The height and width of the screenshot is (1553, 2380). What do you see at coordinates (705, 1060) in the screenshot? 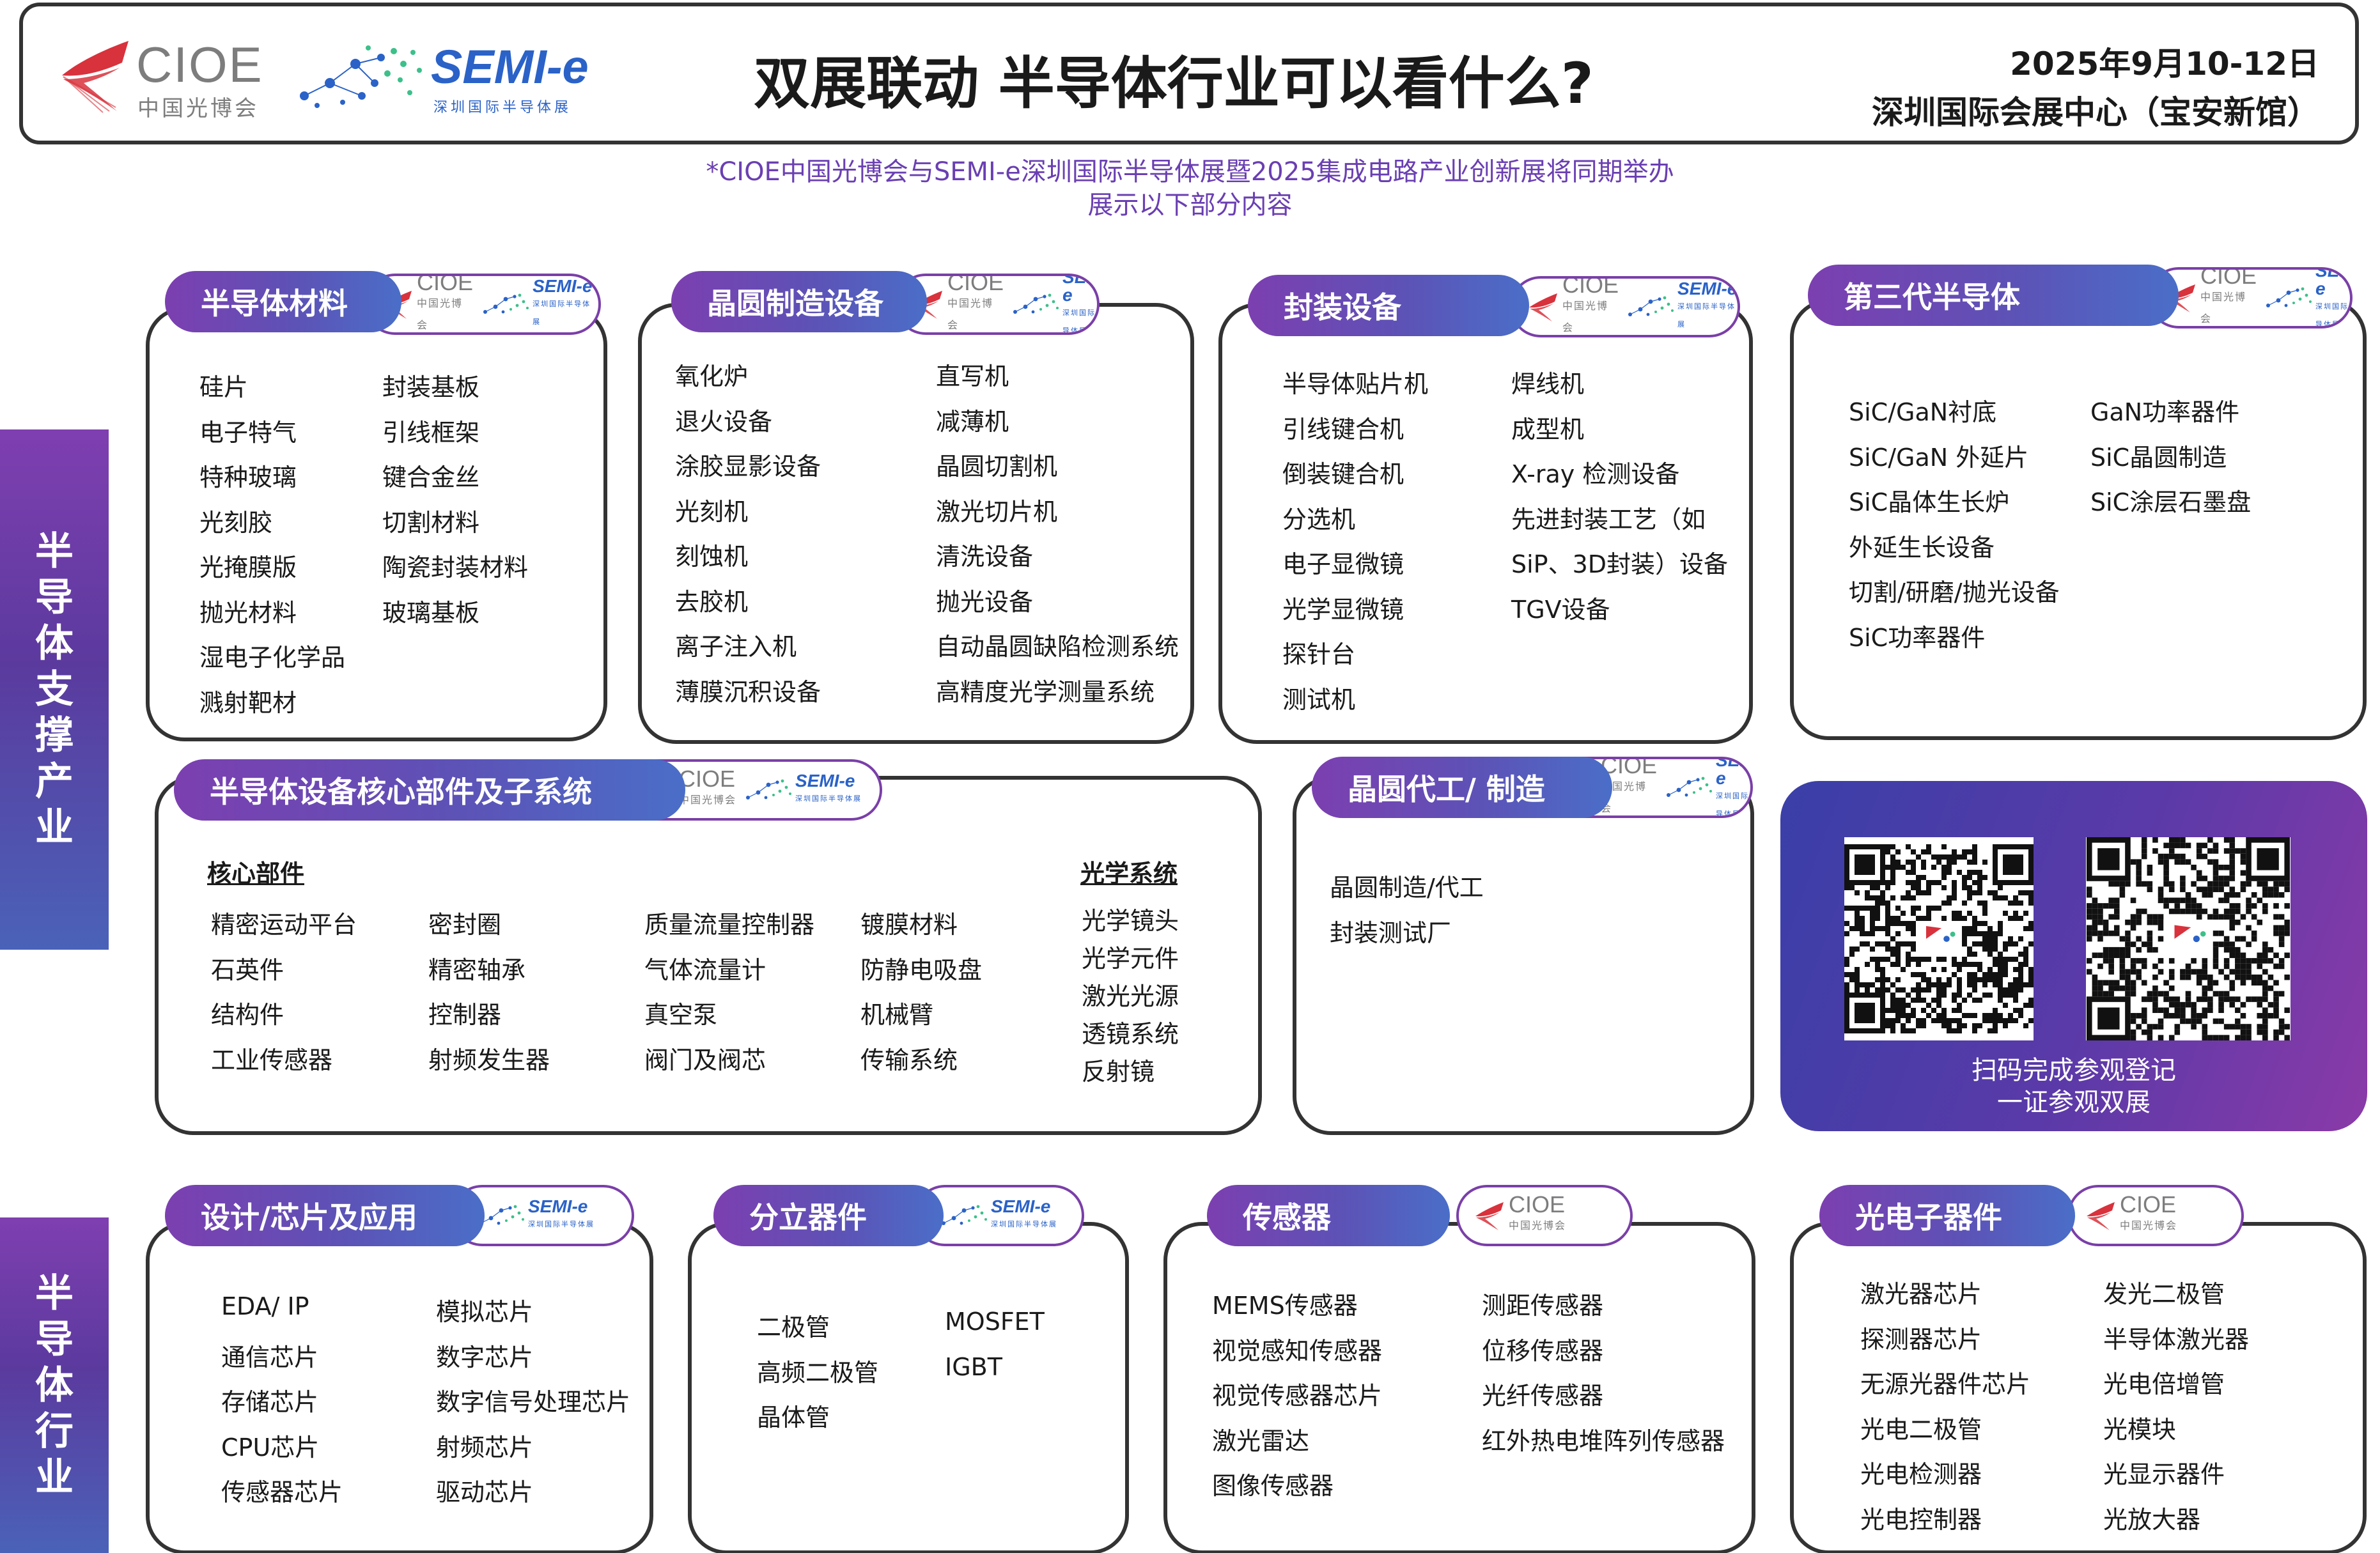
I see `list-item: 阀门及阀芯` at bounding box center [705, 1060].